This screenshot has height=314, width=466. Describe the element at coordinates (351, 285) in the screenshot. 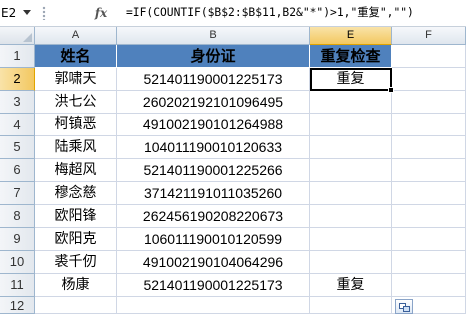

I see `check-cell: 重复` at that location.